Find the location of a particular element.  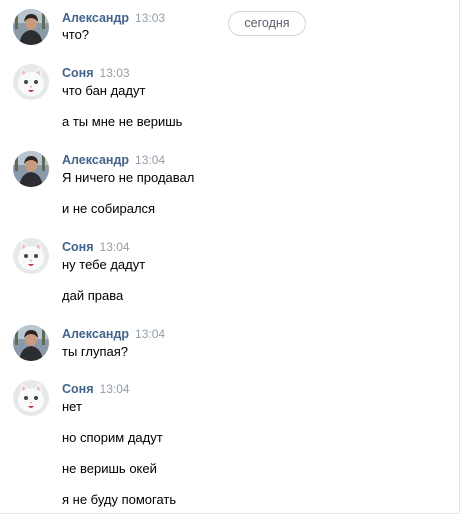

message-header: Соня 13:03 is located at coordinates (96, 72).